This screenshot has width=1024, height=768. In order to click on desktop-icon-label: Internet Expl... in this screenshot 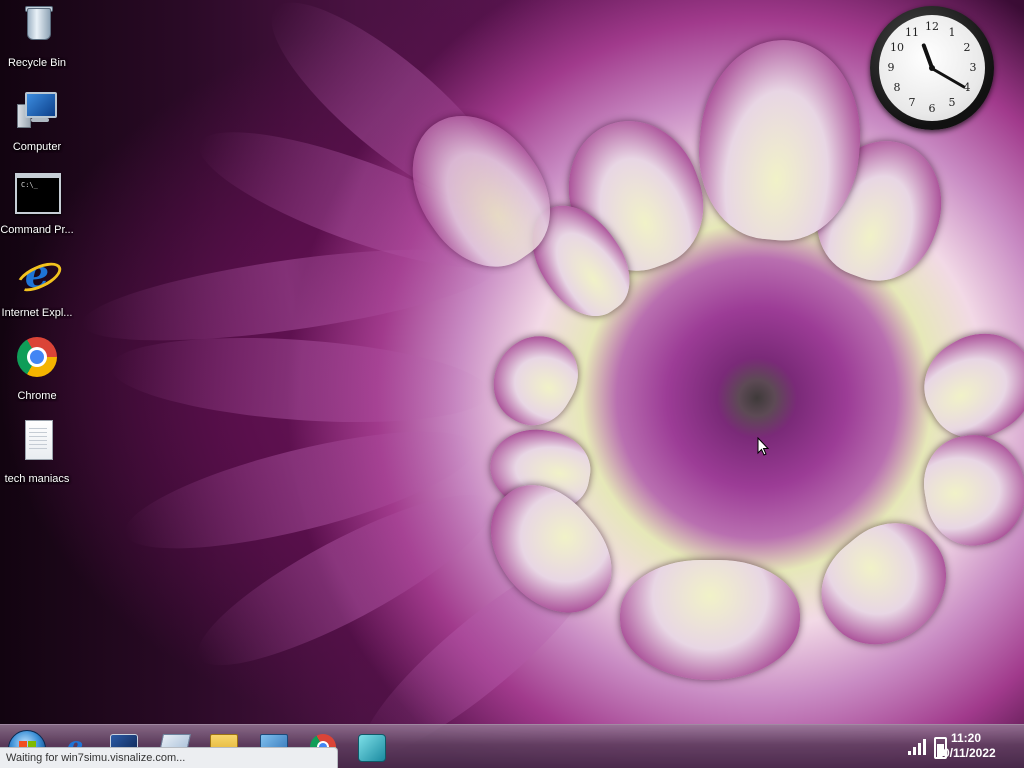, I will do `click(37, 313)`.